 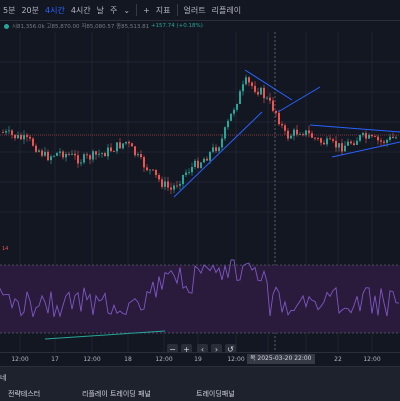 What do you see at coordinates (100, 10) in the screenshot?
I see `toolbar-item: 날` at bounding box center [100, 10].